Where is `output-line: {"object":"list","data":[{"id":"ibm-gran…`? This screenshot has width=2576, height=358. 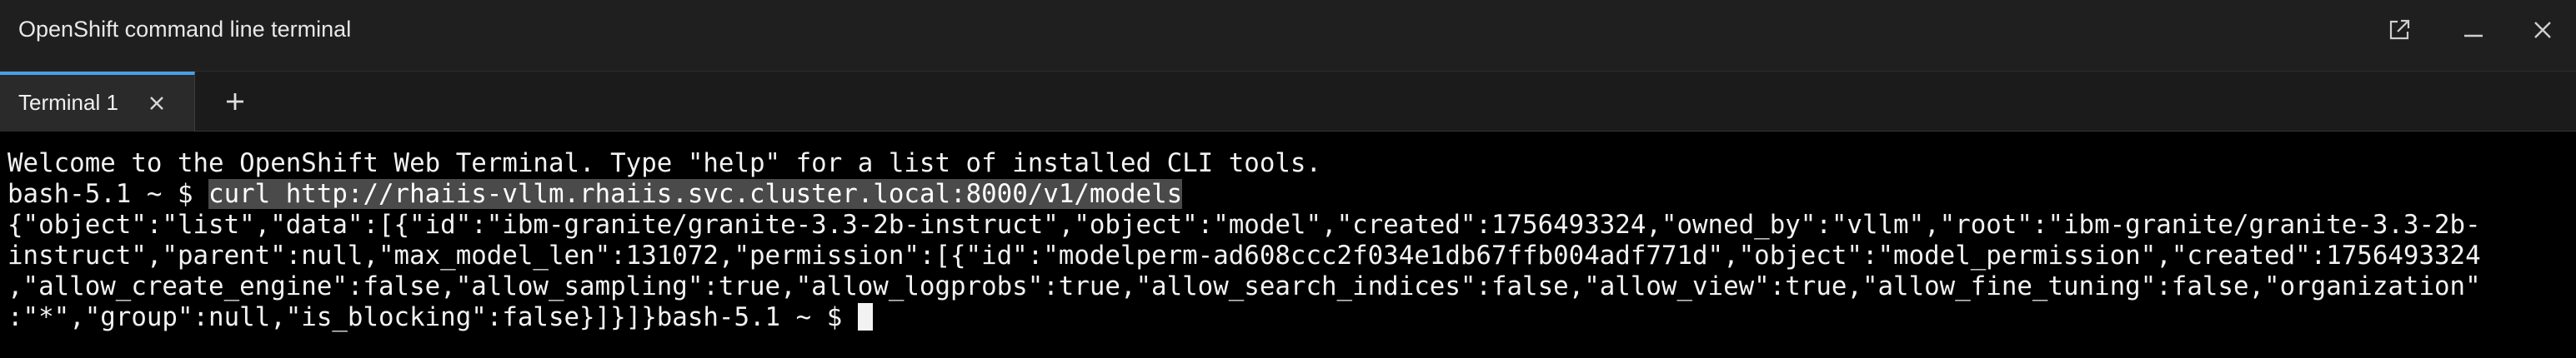
output-line: {"object":"list","data":[{"id":"ibm-gran… is located at coordinates (1244, 225).